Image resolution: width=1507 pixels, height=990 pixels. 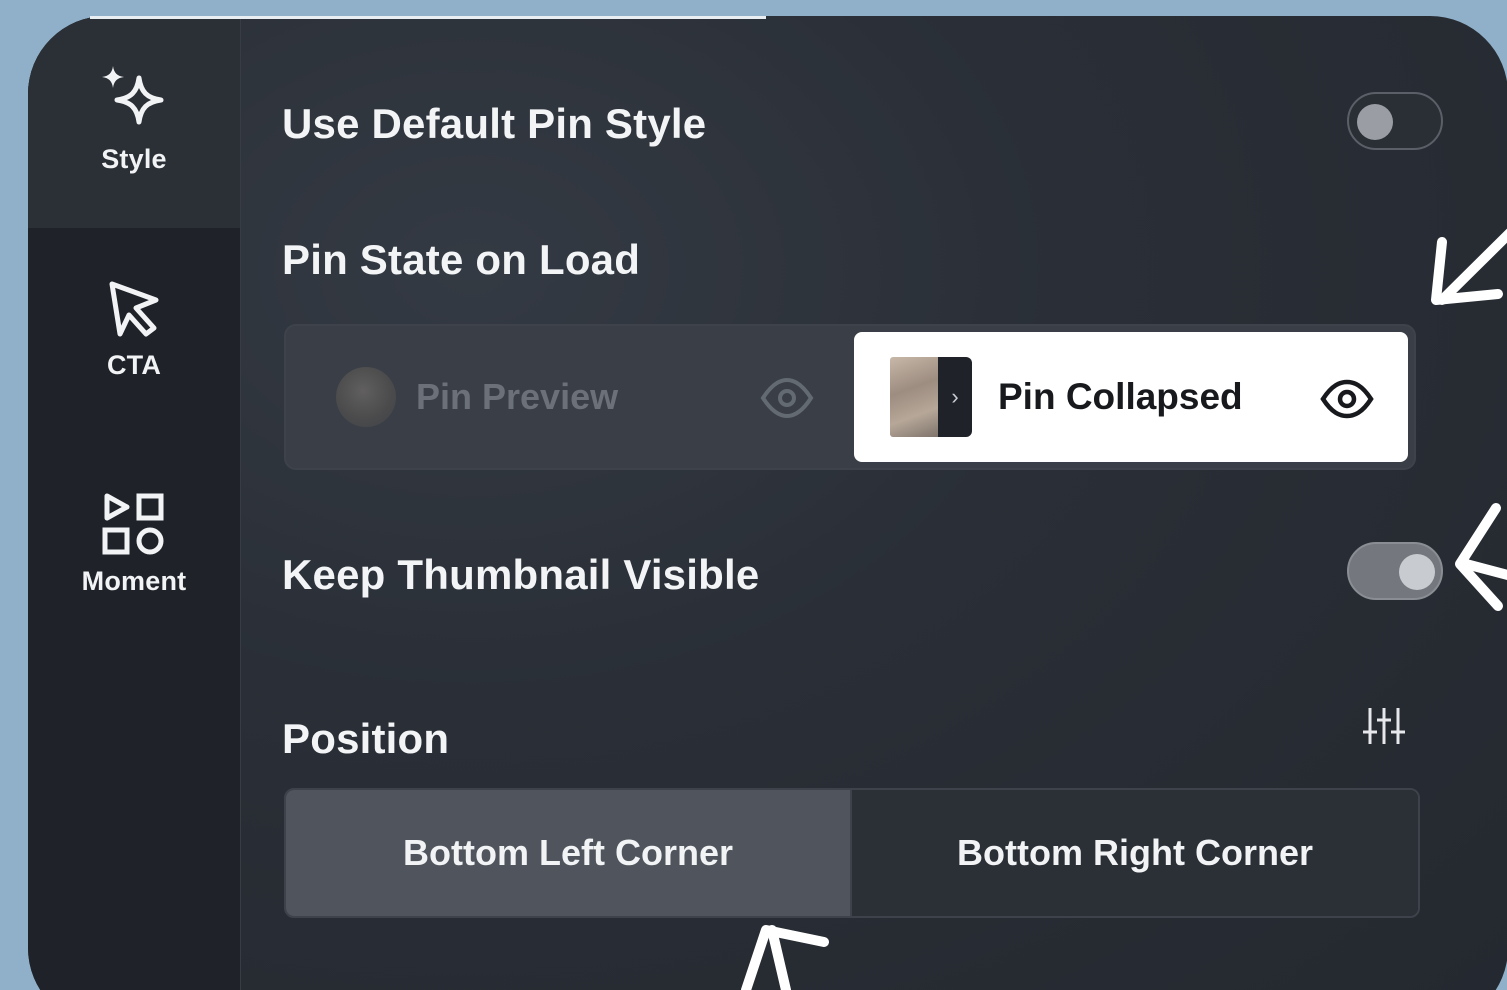 I want to click on progress-line, so click(x=428, y=17).